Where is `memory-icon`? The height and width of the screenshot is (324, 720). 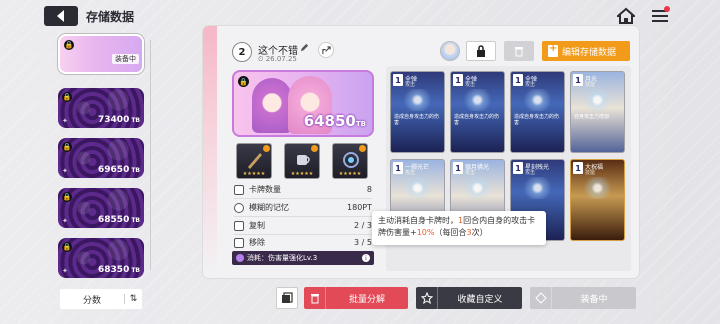
memory-icon is located at coordinates (239, 207).